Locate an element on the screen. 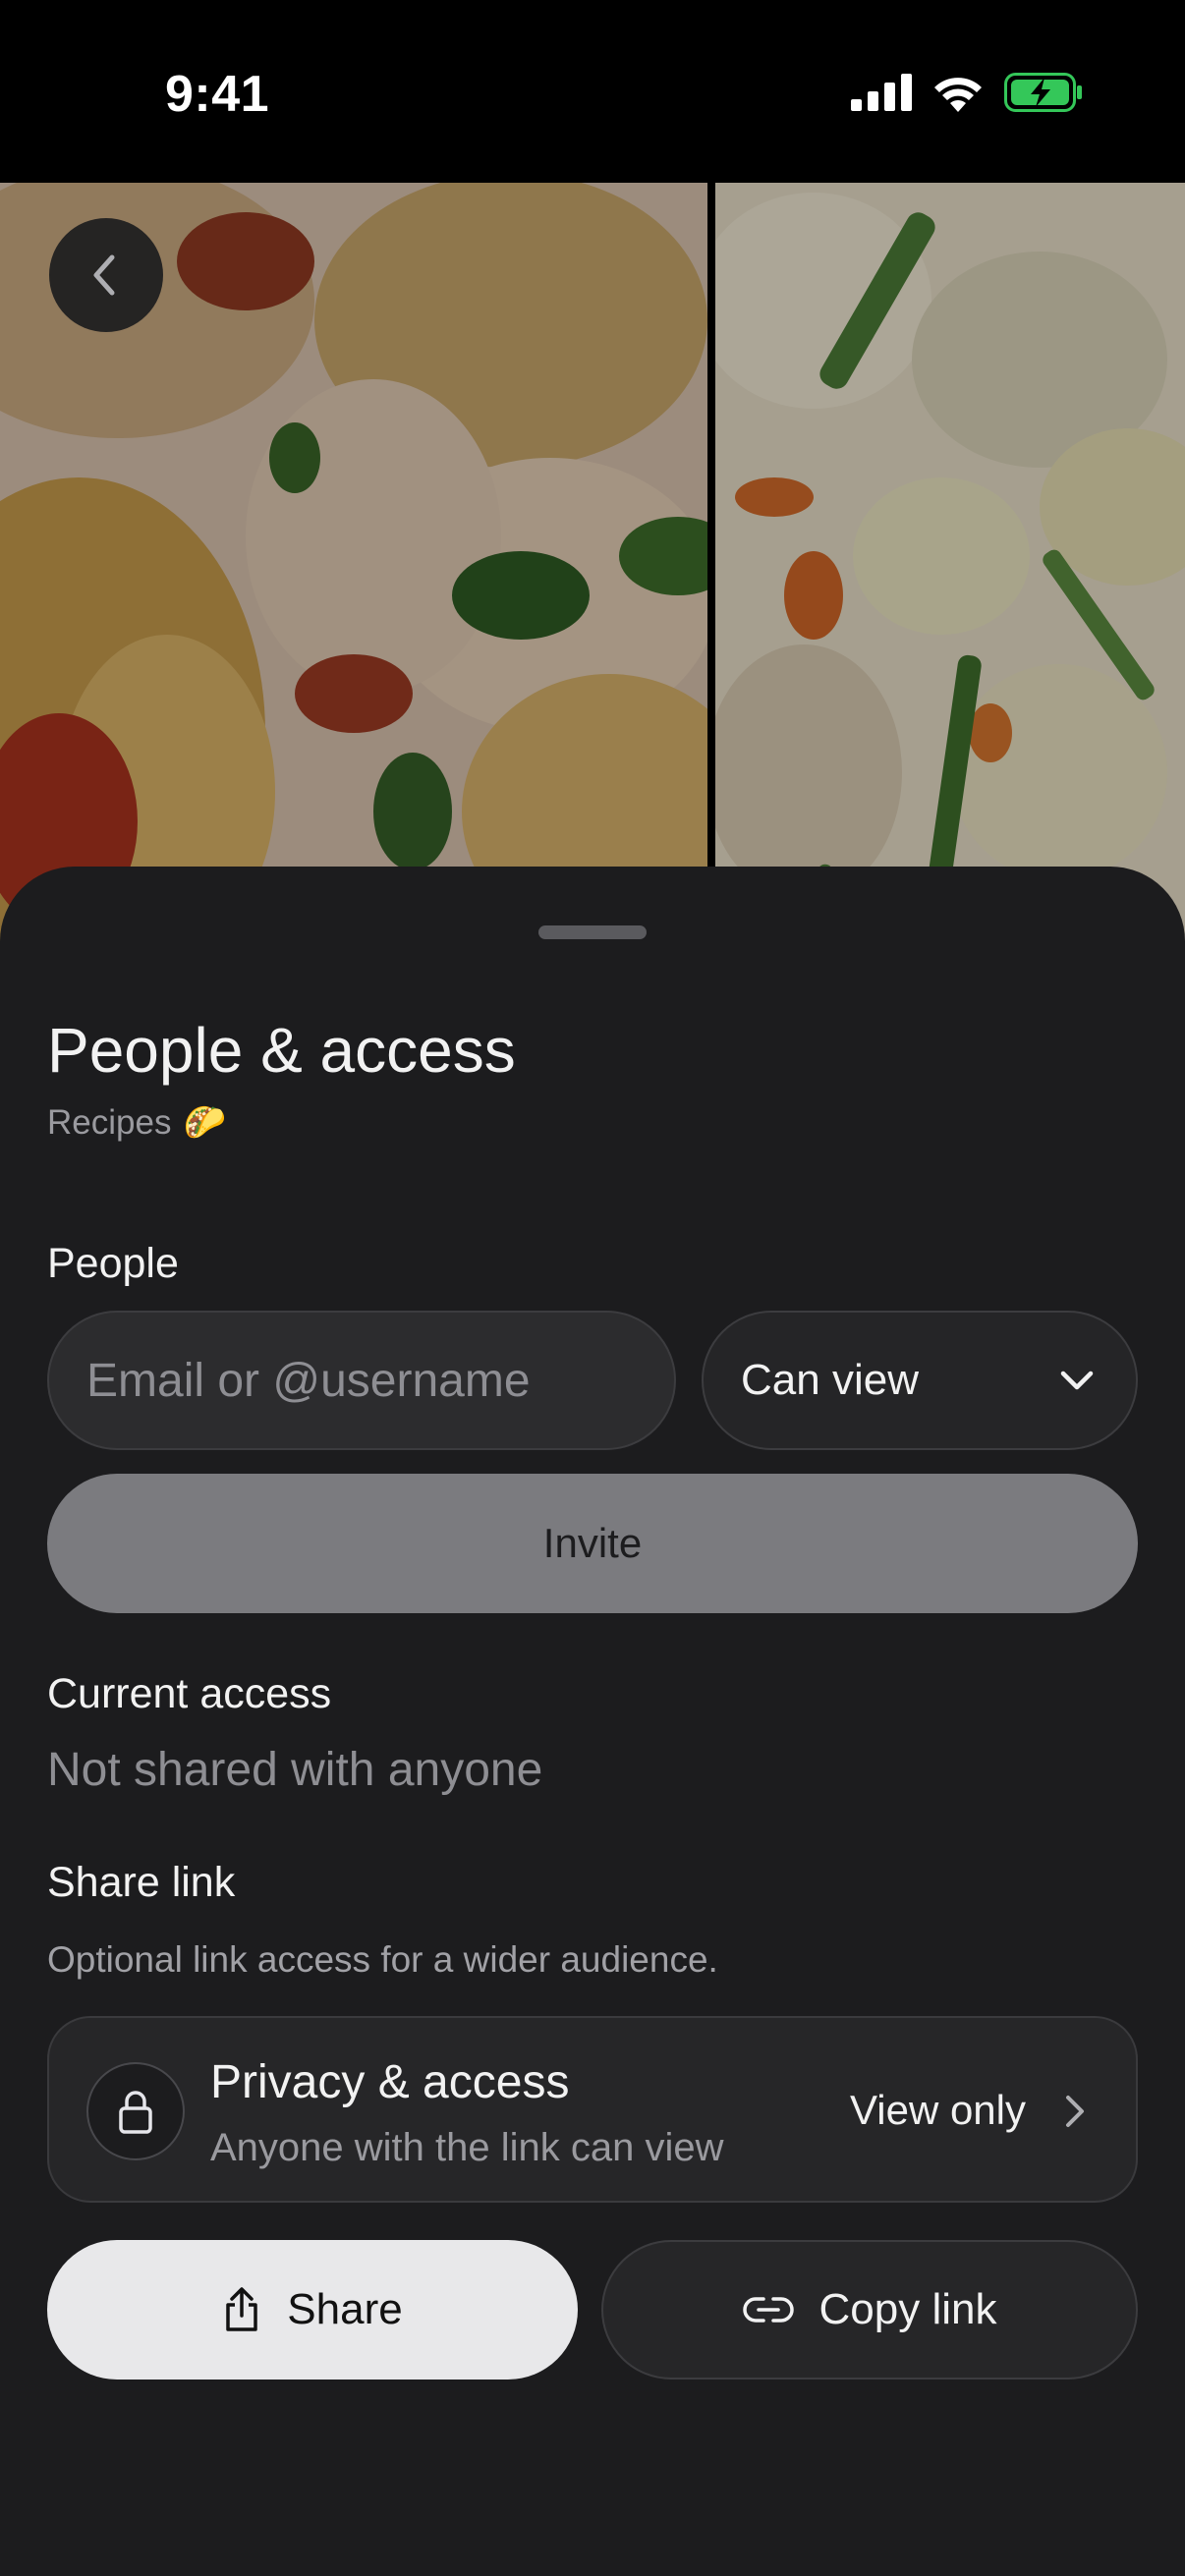 The height and width of the screenshot is (2576, 1185). privacy-value: View only is located at coordinates (938, 2110).